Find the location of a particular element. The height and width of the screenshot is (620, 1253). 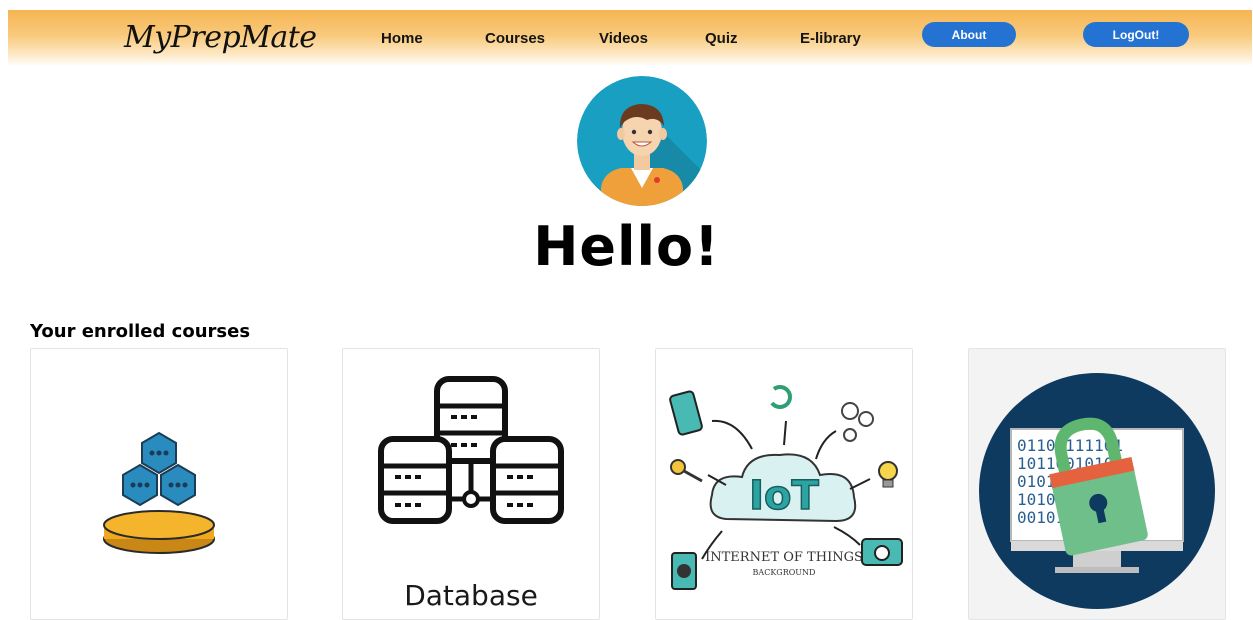

iot-icon: IoT INTERNET OF THINGS BACKGROUND is located at coordinates (786, 487).